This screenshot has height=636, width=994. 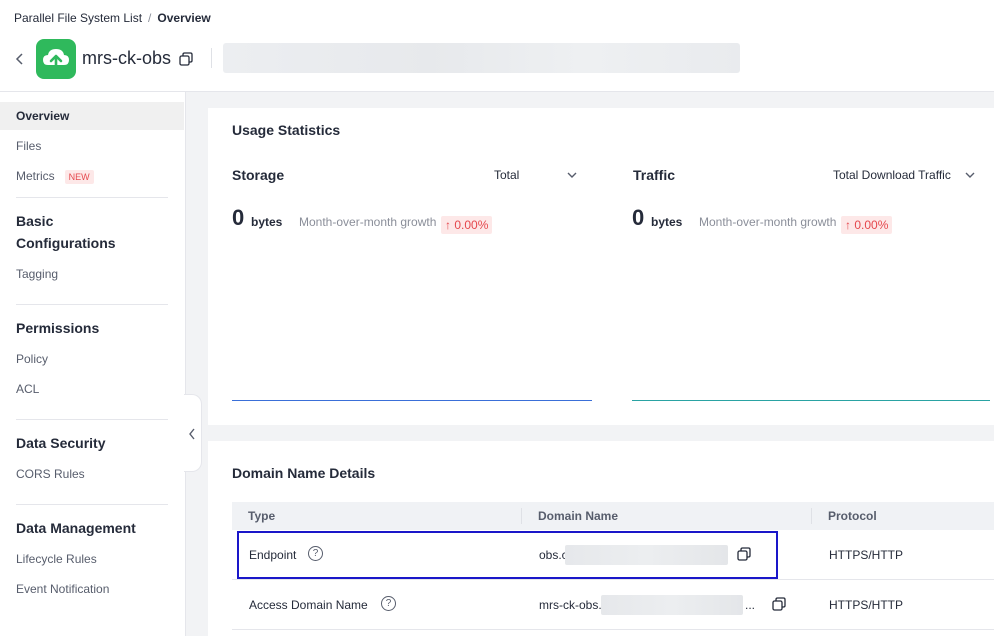 I want to click on traffic-mom-badge: ↑ 0.00%, so click(x=867, y=225).